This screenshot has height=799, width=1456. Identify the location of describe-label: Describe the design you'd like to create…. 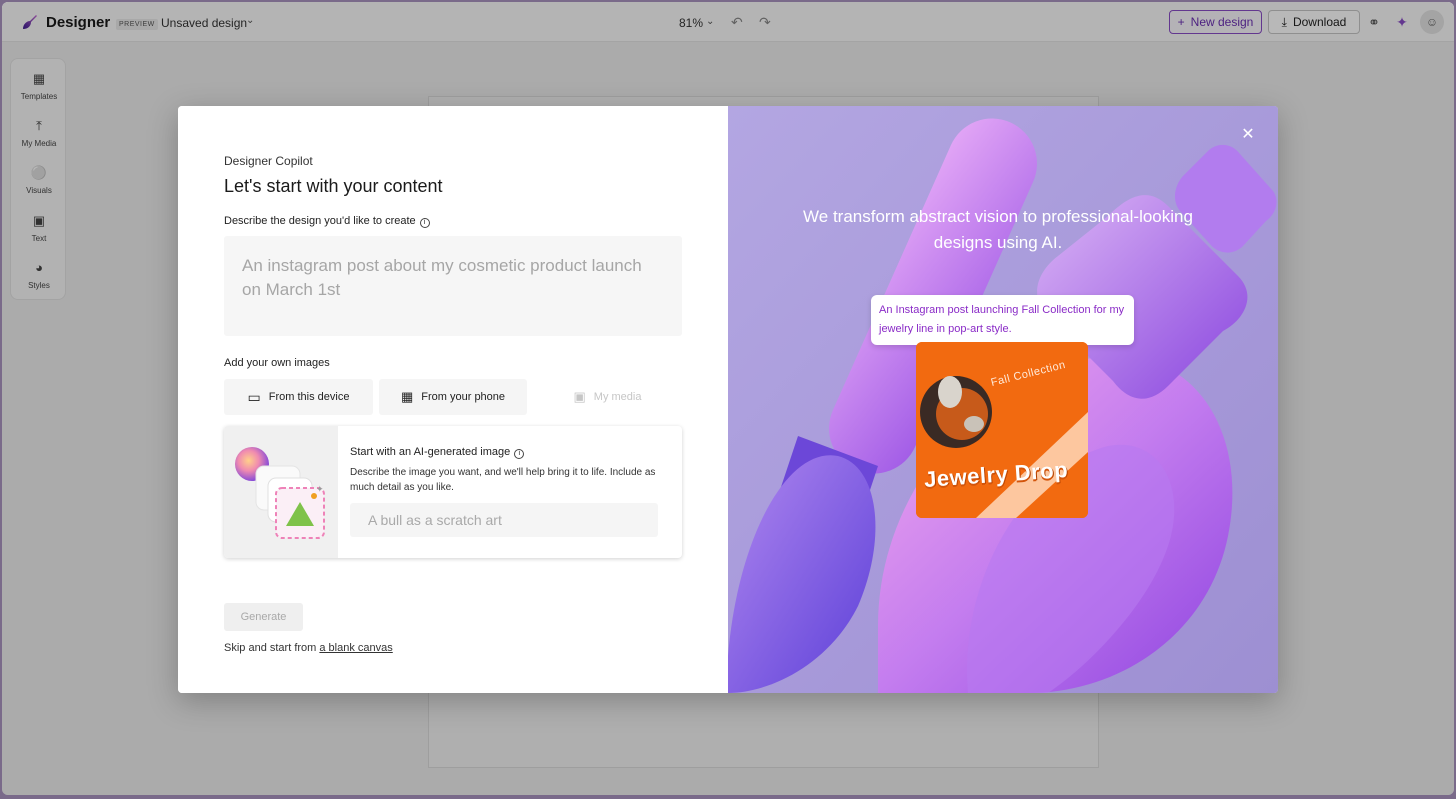
(327, 221).